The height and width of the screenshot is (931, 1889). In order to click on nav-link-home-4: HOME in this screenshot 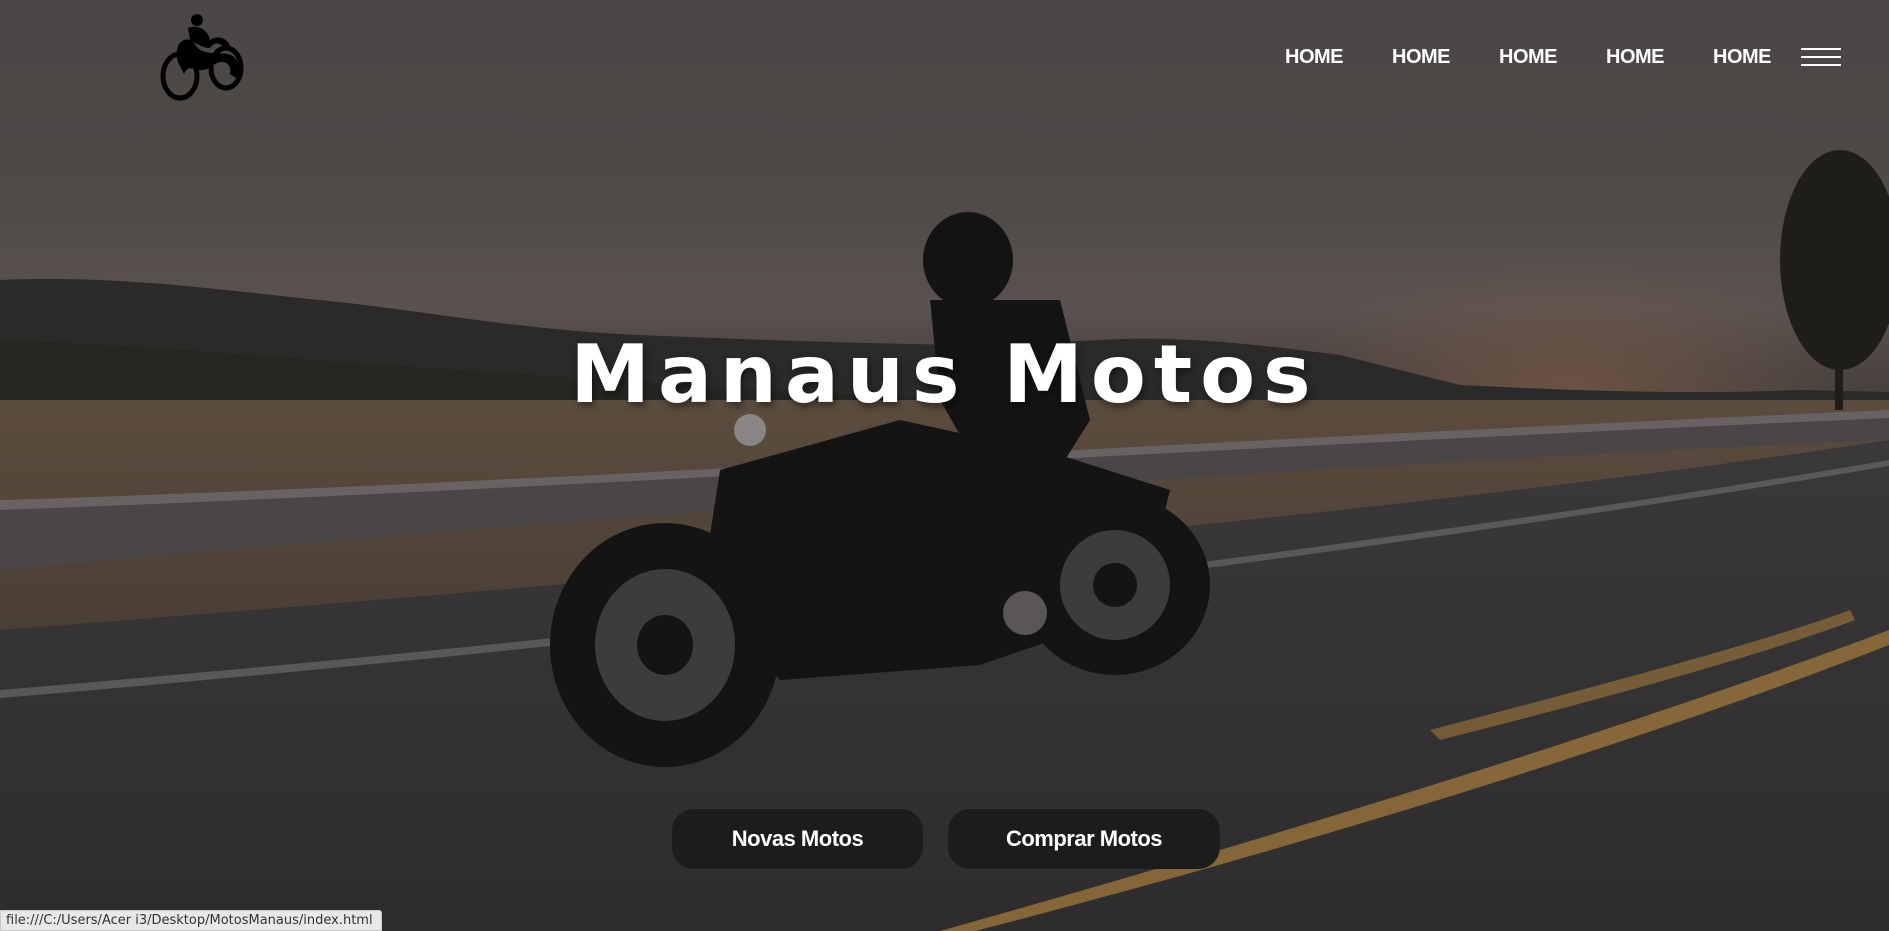, I will do `click(1635, 57)`.